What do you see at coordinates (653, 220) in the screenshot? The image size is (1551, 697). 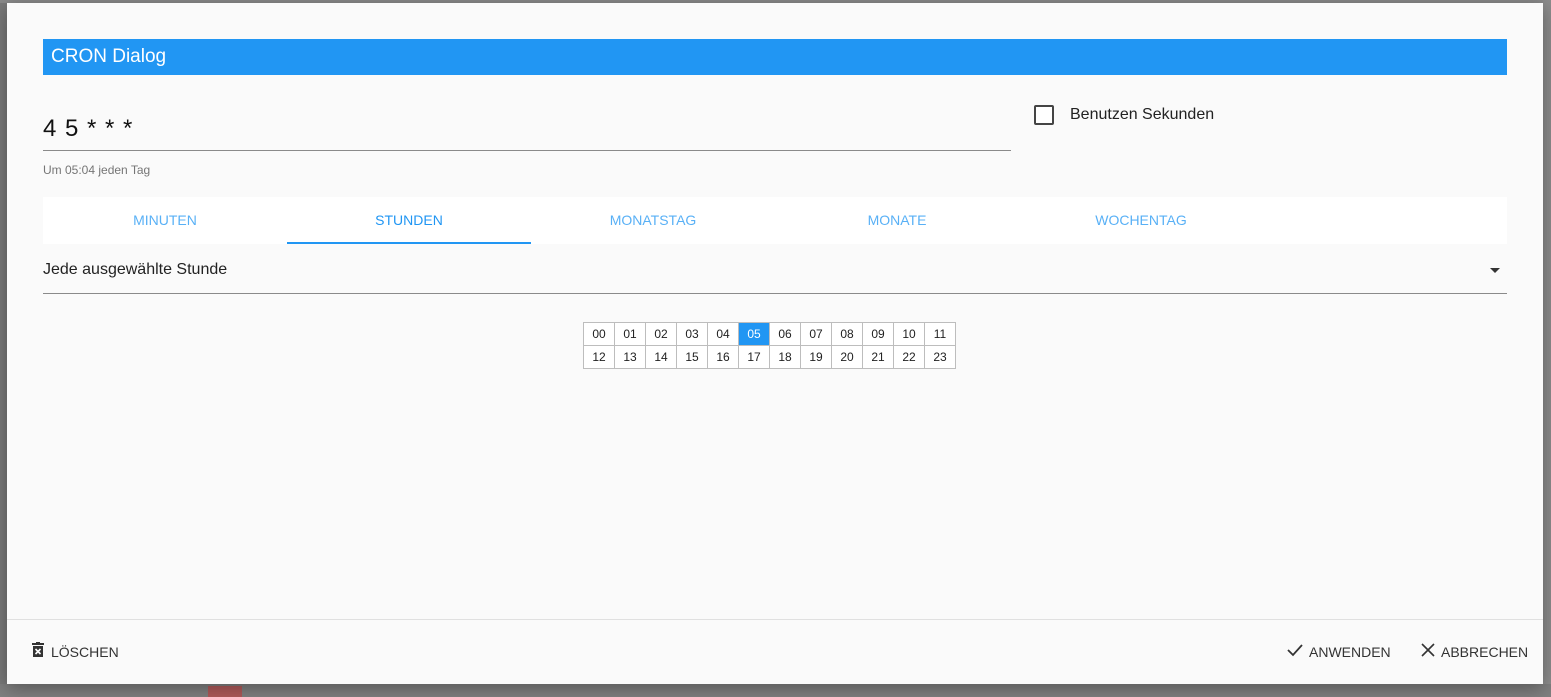 I see `tab-day-of-month: MONATSTAG` at bounding box center [653, 220].